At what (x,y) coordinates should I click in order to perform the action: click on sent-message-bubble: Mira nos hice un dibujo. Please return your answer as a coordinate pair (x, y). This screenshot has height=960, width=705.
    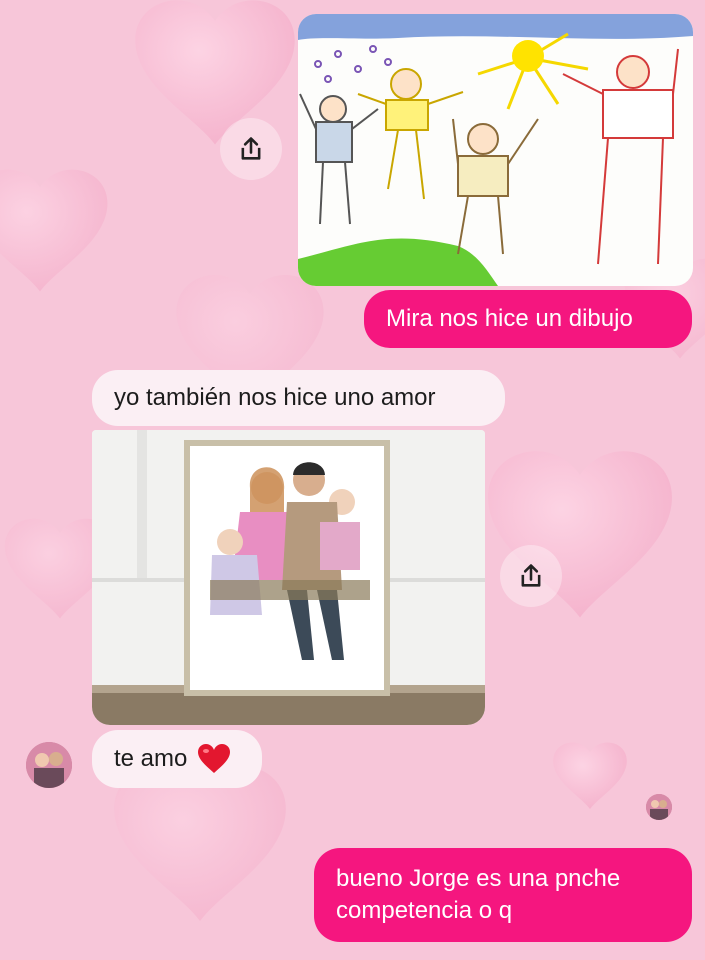
    Looking at the image, I should click on (528, 319).